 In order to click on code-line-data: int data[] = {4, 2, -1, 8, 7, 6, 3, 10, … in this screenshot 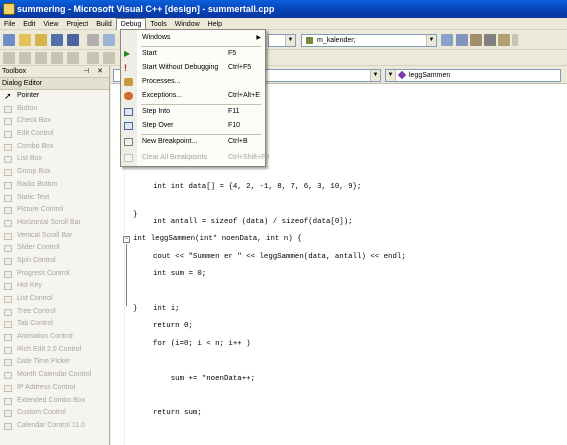, I will do `click(266, 187)`.